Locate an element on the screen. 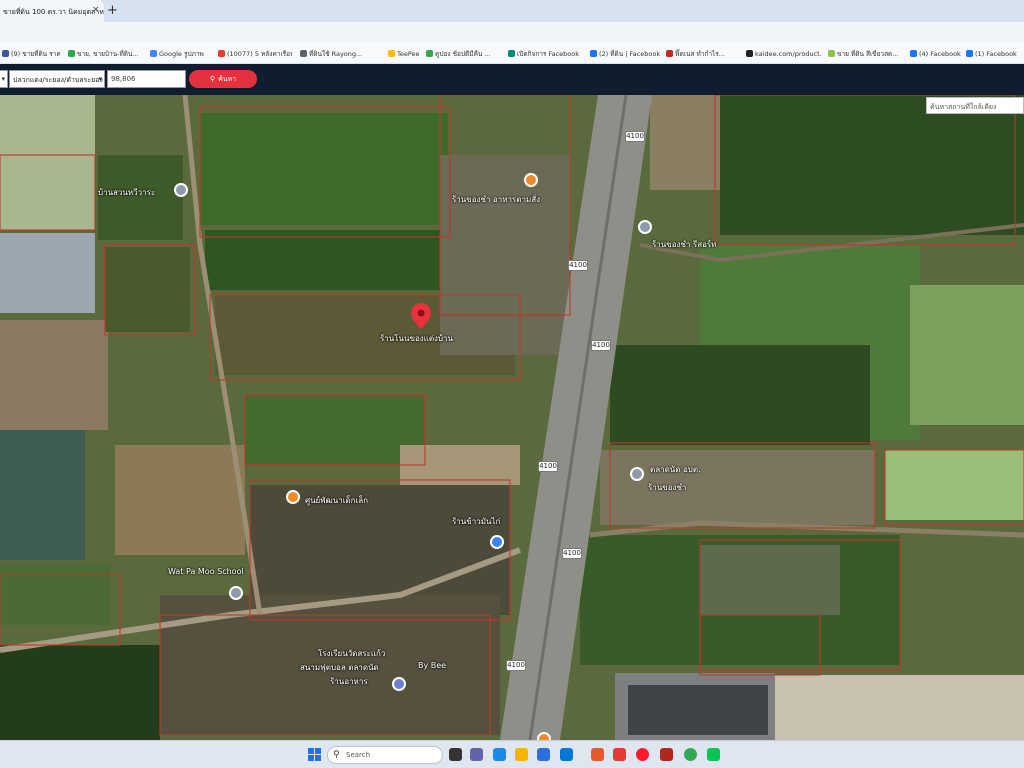 Image resolution: width=1024 pixels, height=768 pixels. store-icon is located at coordinates (543, 754).